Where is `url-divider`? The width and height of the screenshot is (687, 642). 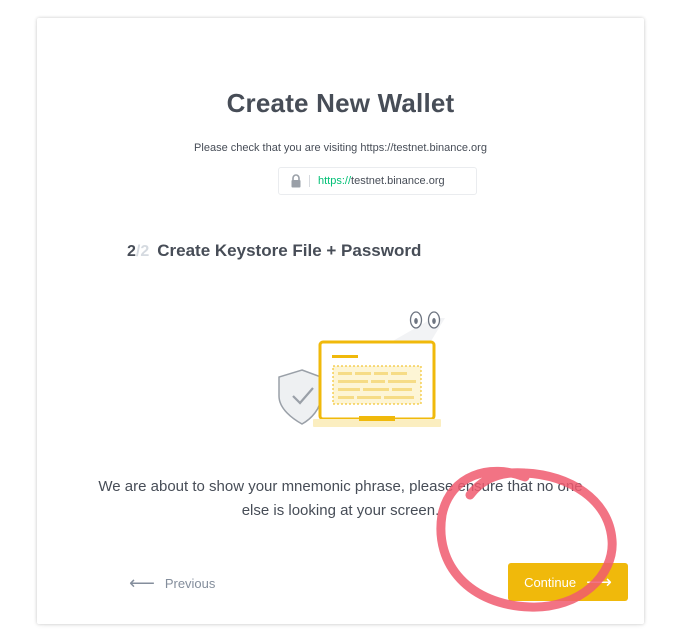
url-divider is located at coordinates (309, 181).